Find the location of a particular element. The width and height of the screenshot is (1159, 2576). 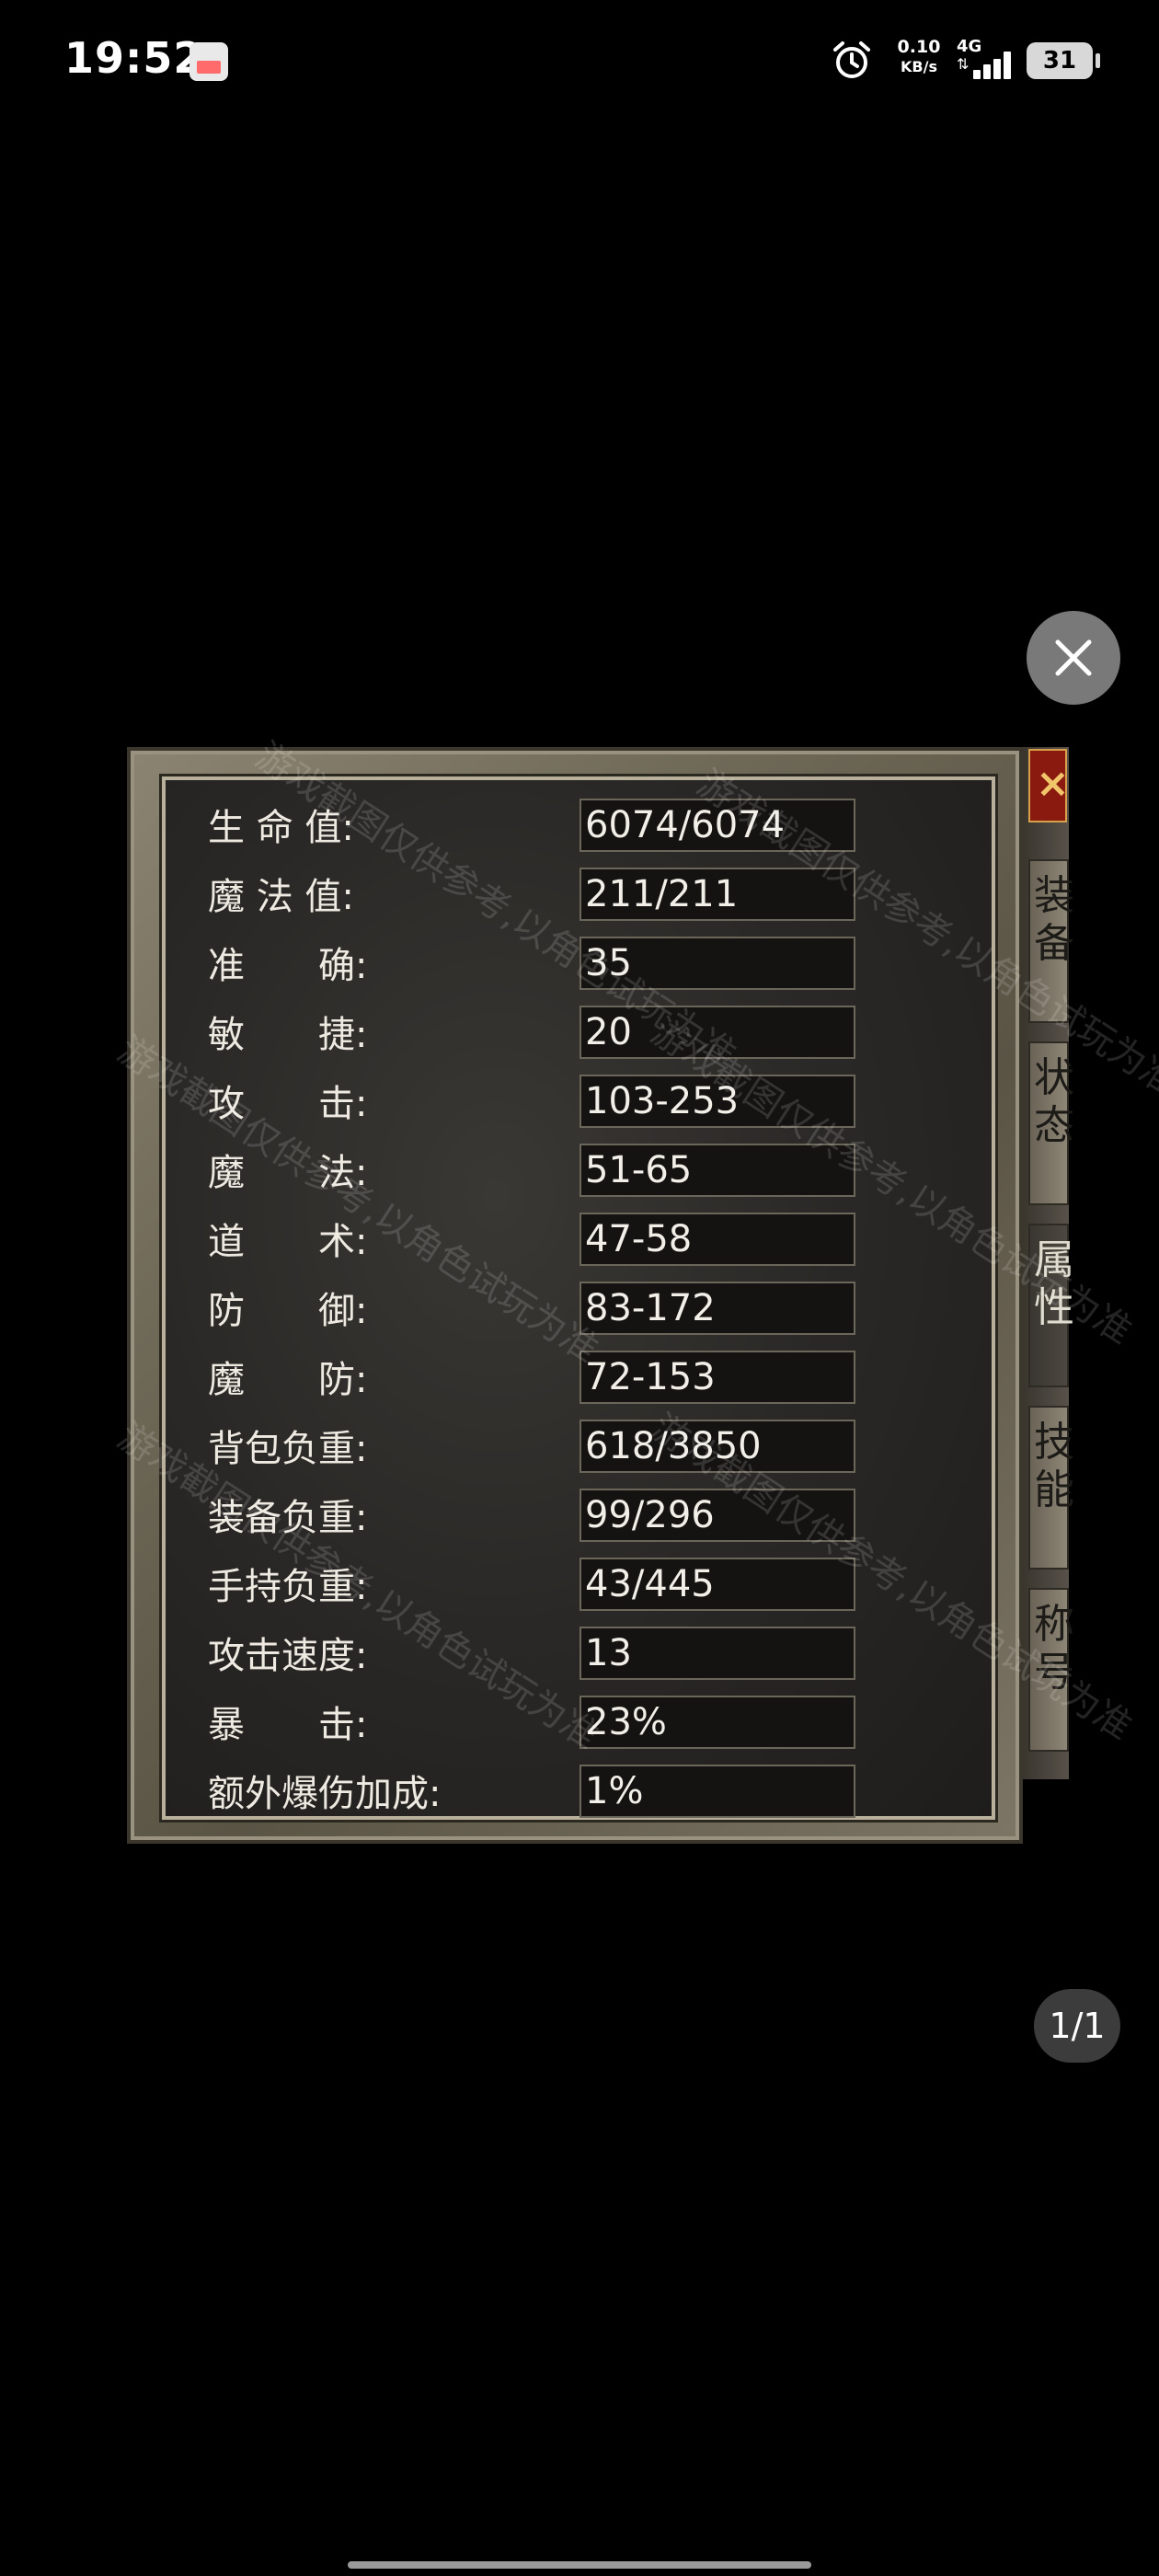

network-speed-unit: KB/s is located at coordinates (919, 66).